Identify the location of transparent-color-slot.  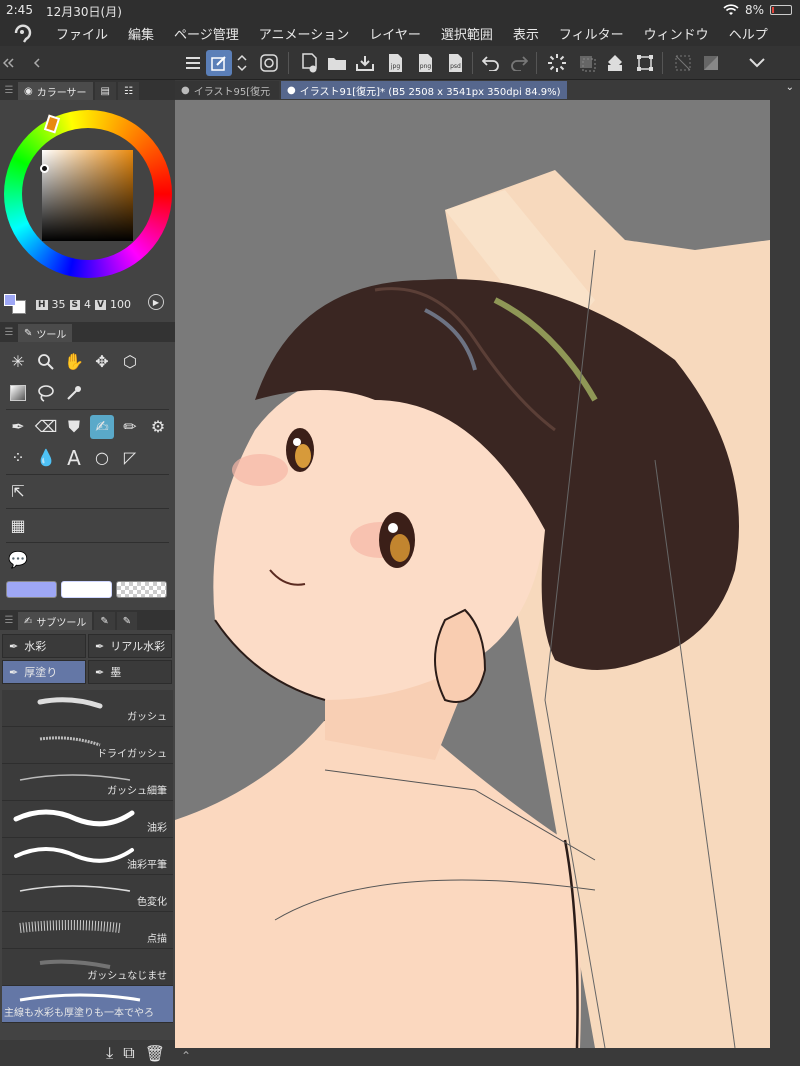
(141, 589).